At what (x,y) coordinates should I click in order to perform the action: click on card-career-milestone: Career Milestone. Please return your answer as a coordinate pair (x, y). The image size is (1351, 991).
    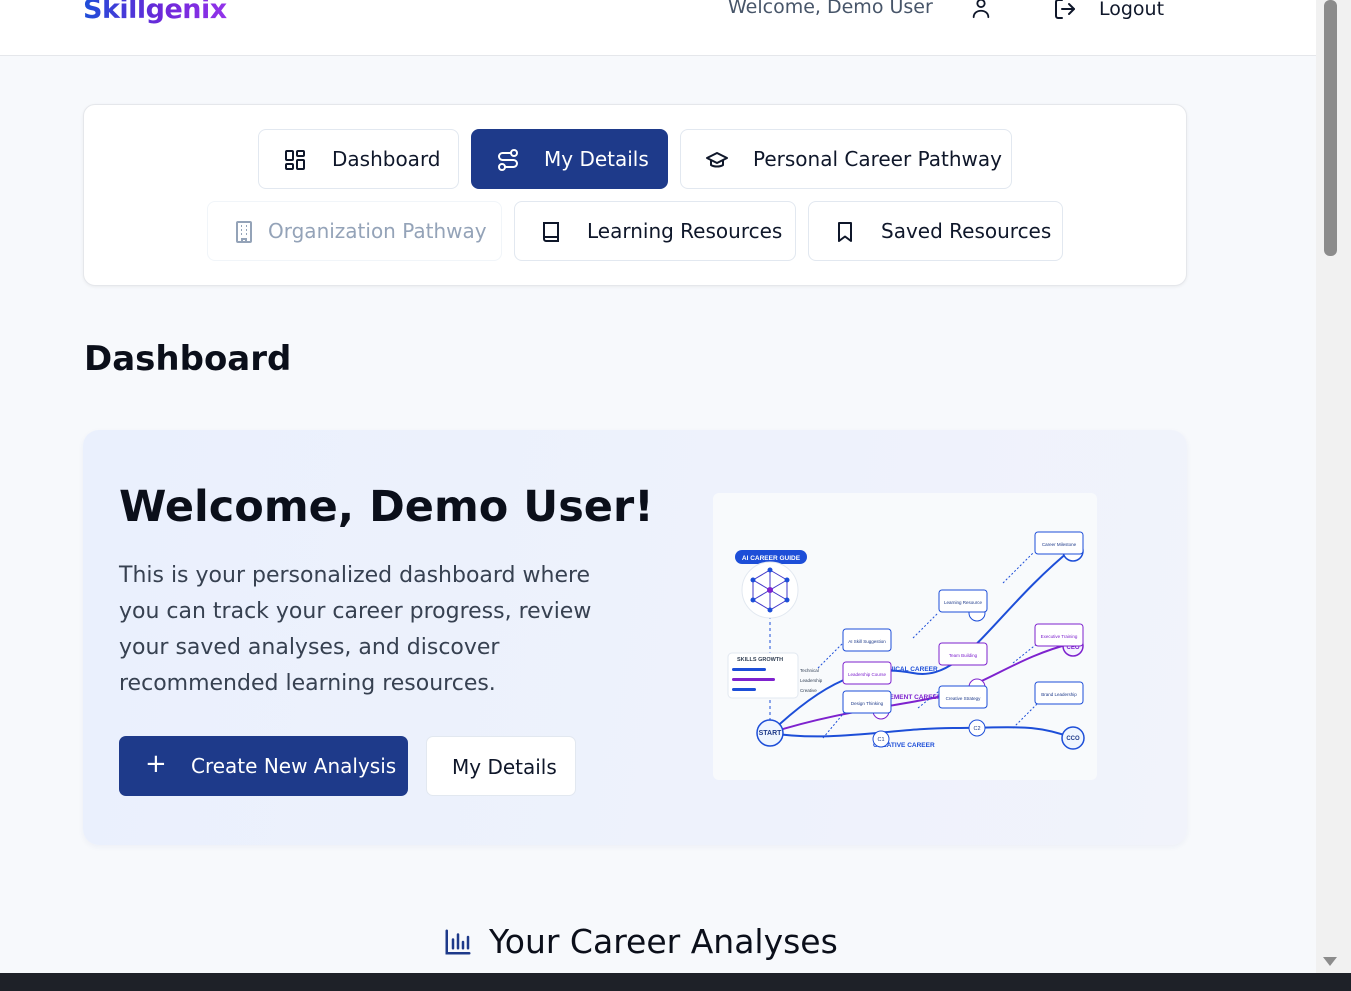
    Looking at the image, I should click on (1059, 544).